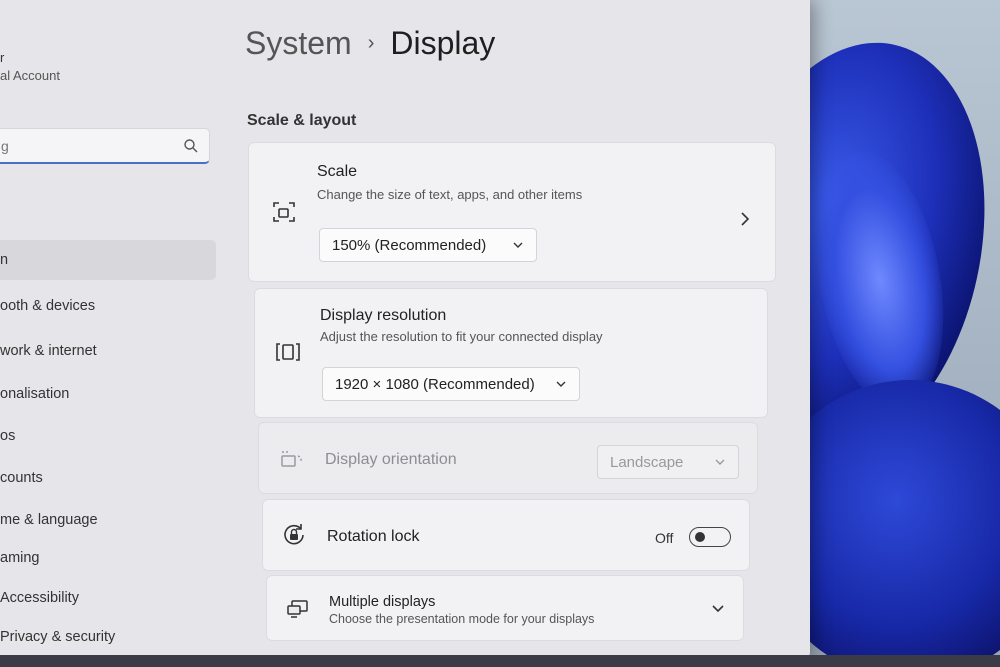 This screenshot has width=1000, height=667. Describe the element at coordinates (443, 43) in the screenshot. I see `page-title: Display` at that location.